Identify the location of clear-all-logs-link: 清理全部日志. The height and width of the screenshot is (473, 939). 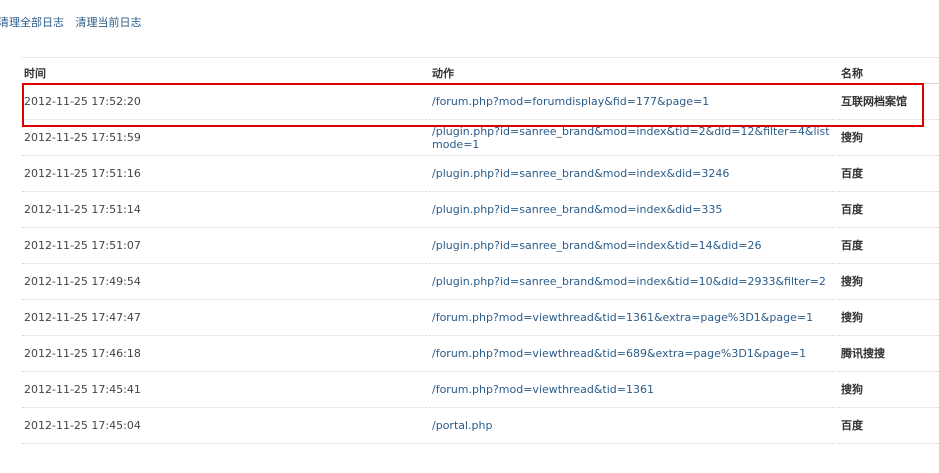
(32, 22).